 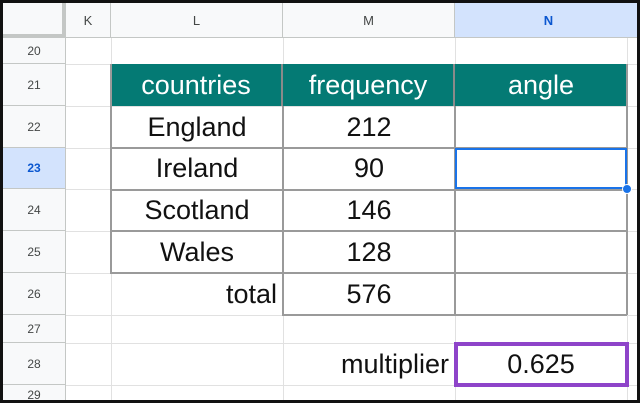 What do you see at coordinates (541, 127) in the screenshot?
I see `cell-angle-england` at bounding box center [541, 127].